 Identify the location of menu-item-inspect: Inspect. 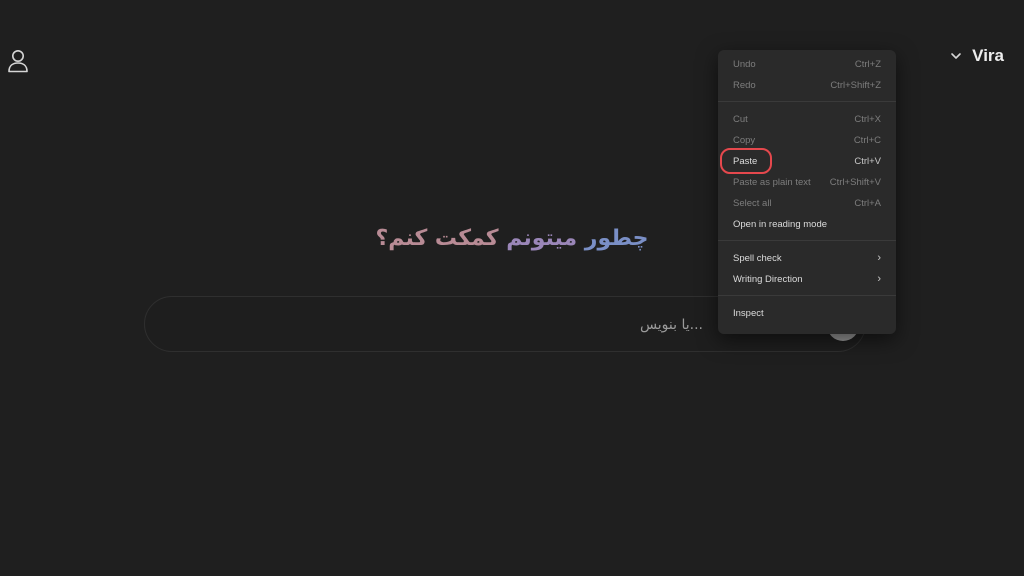
(807, 313).